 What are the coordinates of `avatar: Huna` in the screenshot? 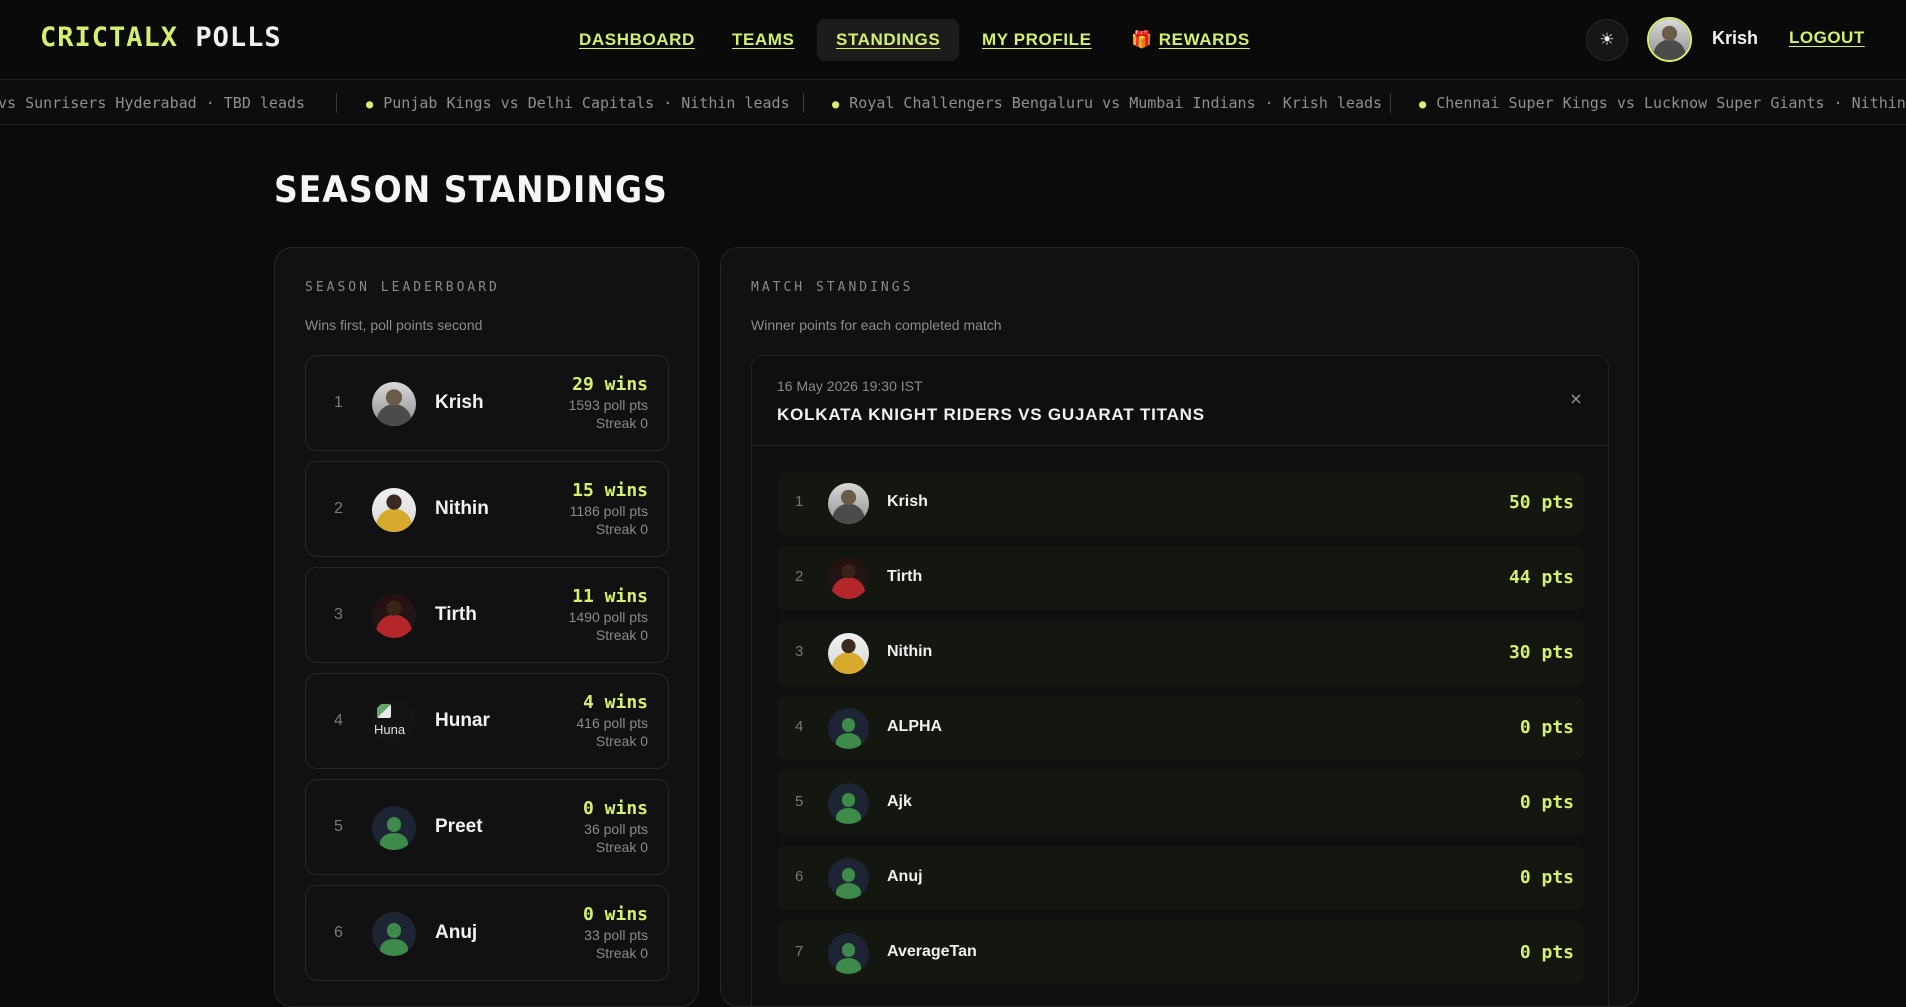 It's located at (394, 722).